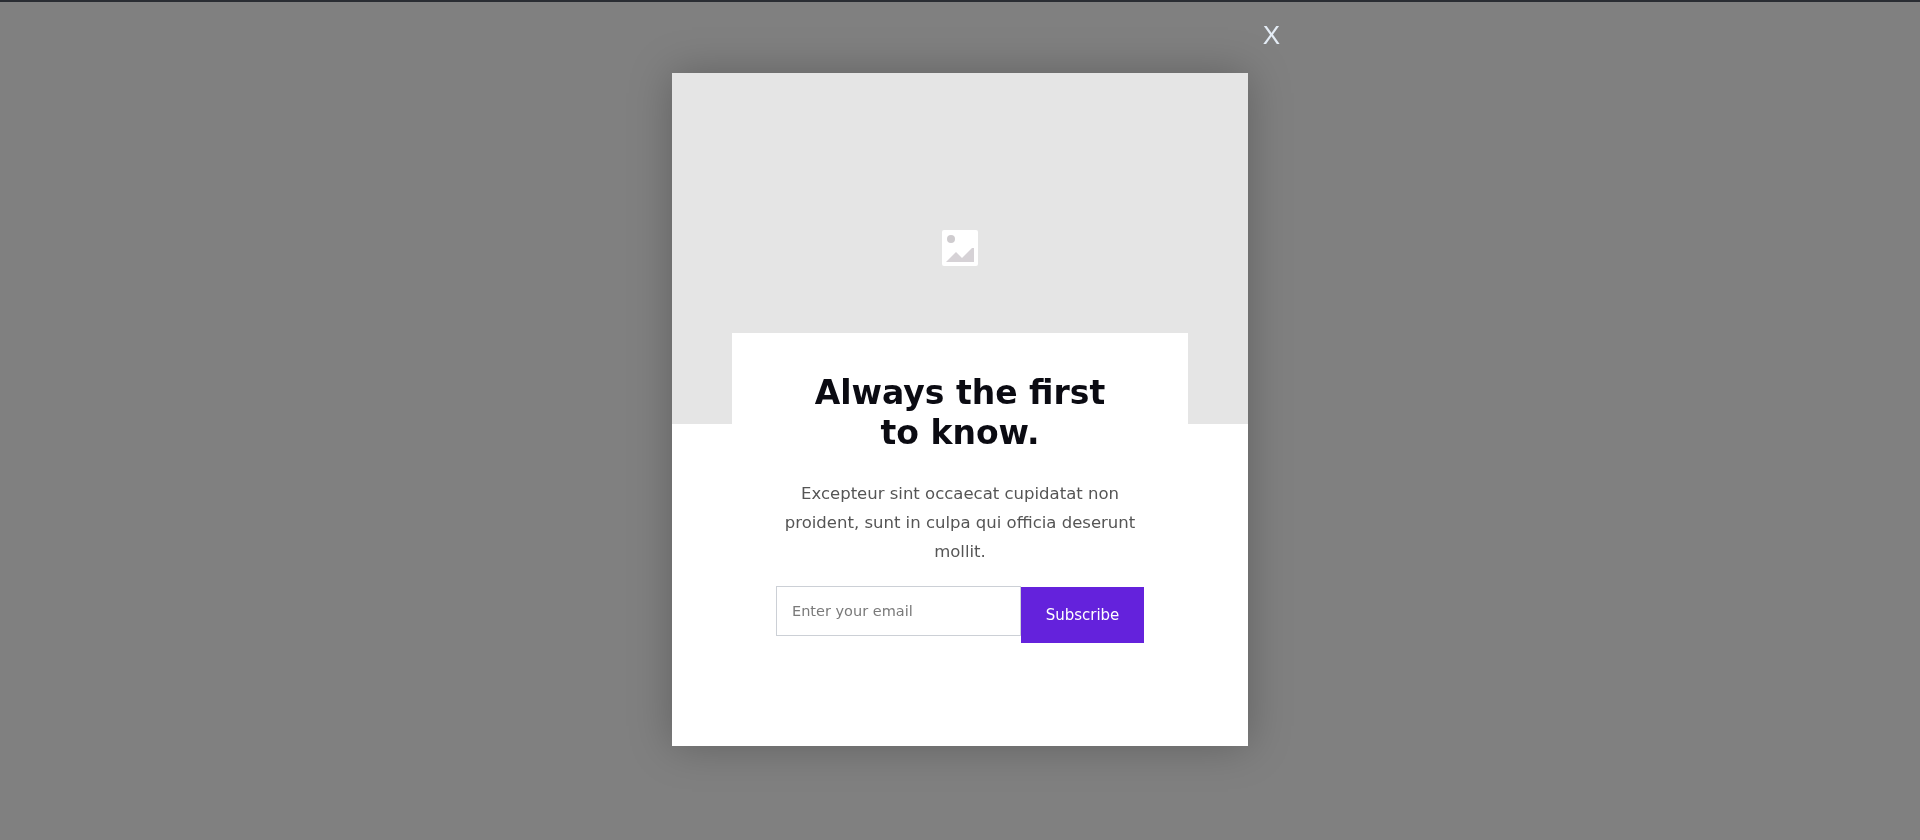 This screenshot has width=1920, height=840. What do you see at coordinates (960, 413) in the screenshot?
I see `popup-title: Always the first to know.` at bounding box center [960, 413].